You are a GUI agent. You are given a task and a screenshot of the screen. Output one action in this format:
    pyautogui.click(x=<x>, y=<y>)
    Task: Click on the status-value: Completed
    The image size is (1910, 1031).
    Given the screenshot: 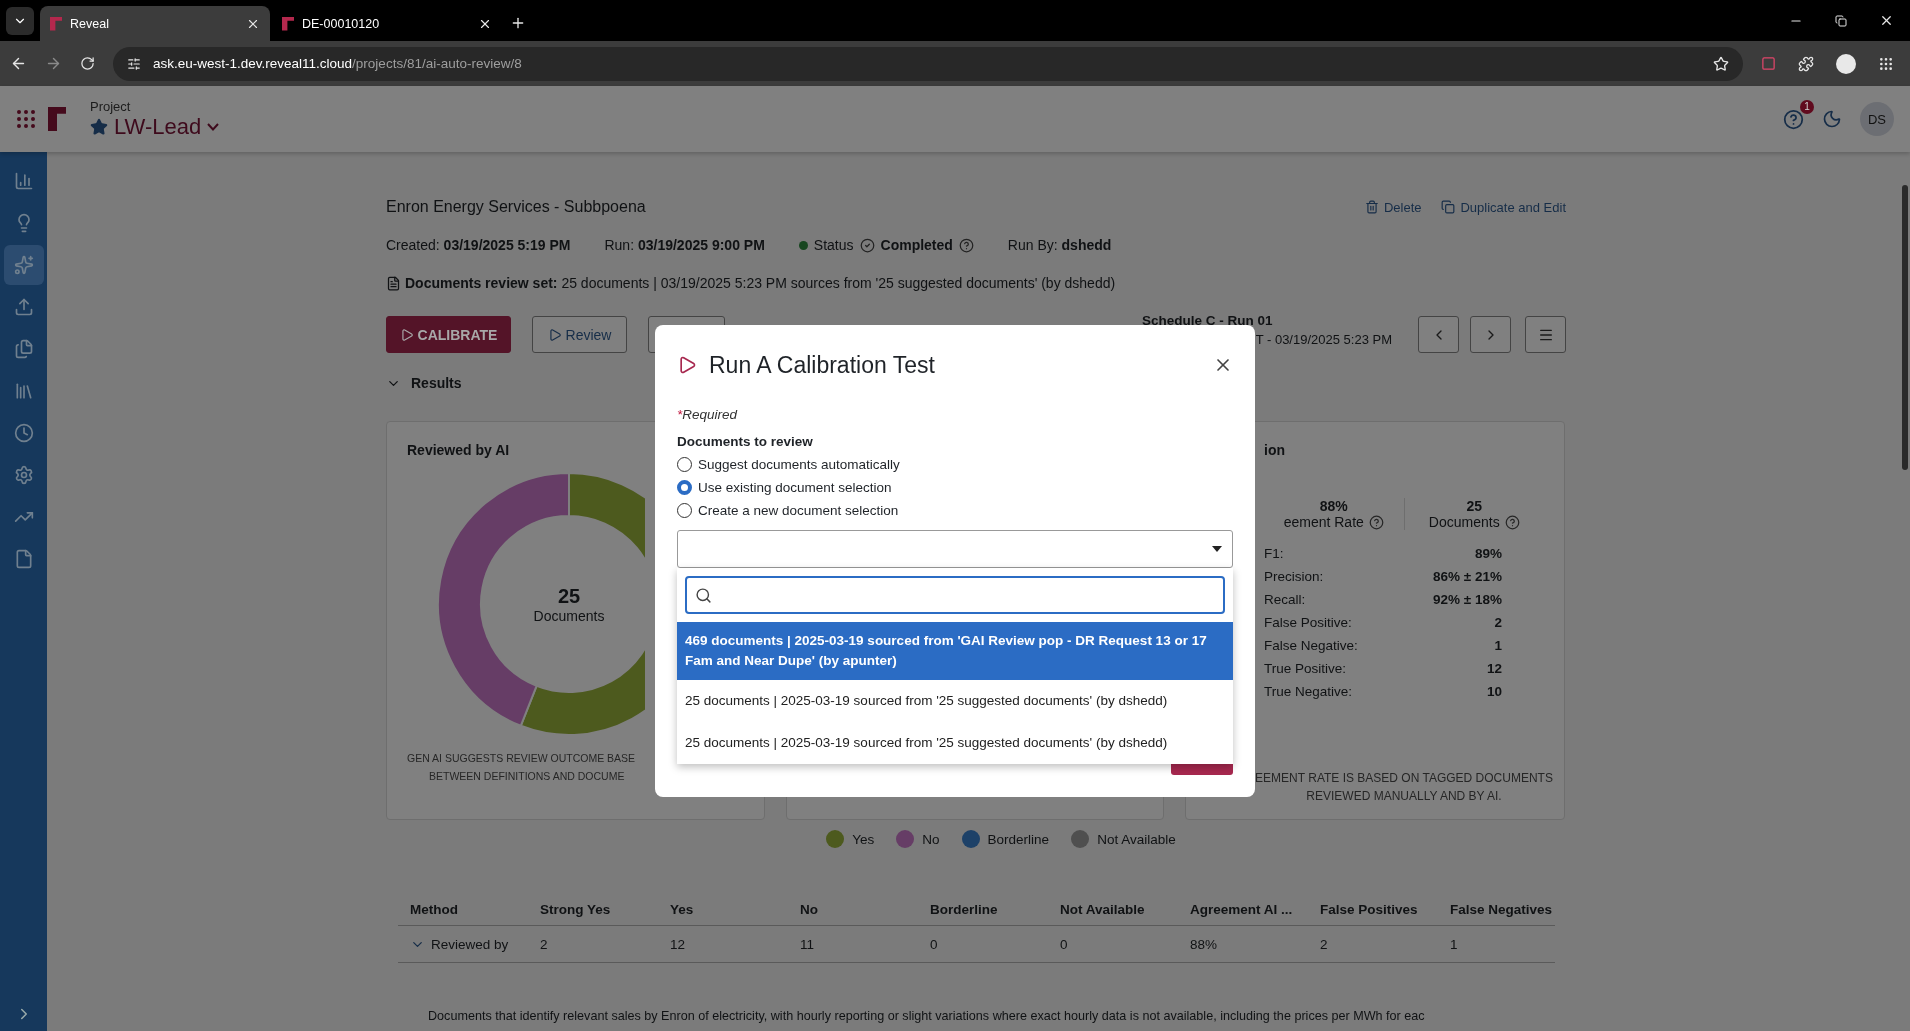 What is the action you would take?
    pyautogui.click(x=916, y=245)
    